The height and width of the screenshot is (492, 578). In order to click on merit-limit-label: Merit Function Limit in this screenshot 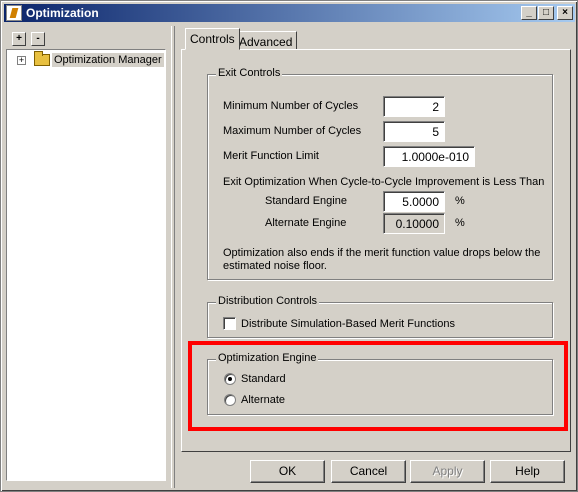, I will do `click(271, 156)`.